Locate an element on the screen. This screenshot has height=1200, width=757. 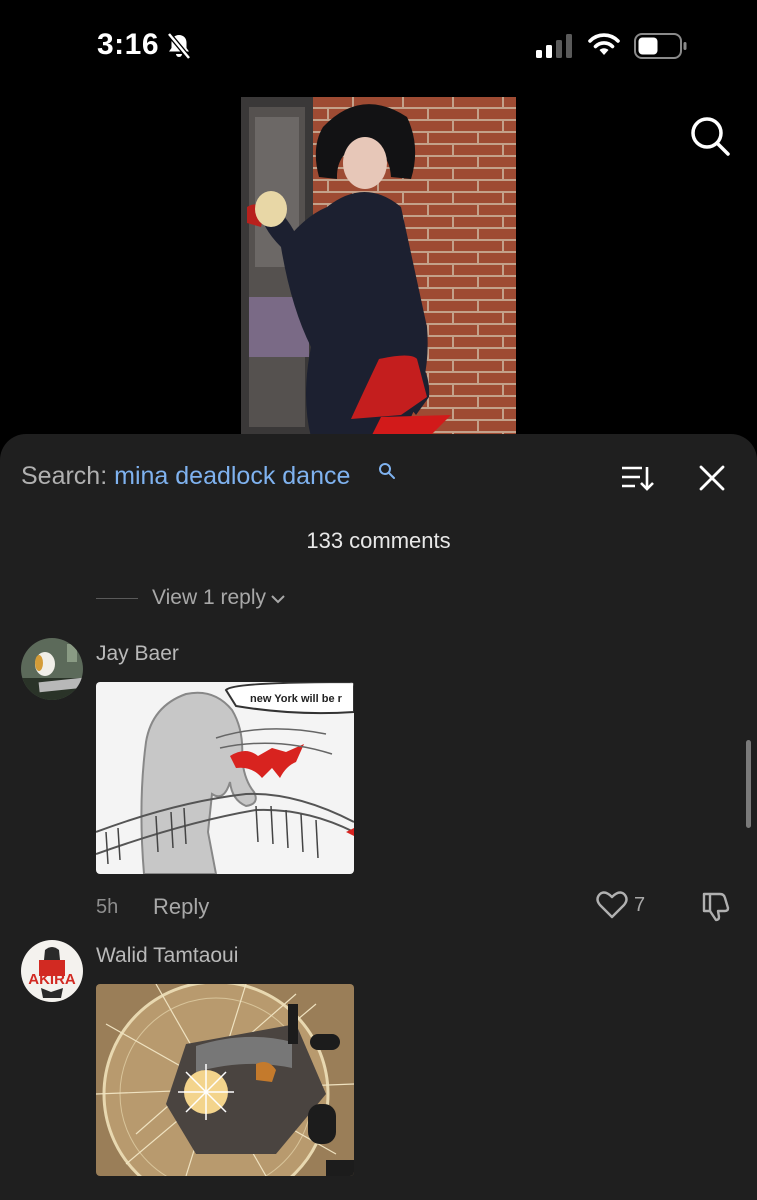
status-bar: 3:16 is located at coordinates (378, 47).